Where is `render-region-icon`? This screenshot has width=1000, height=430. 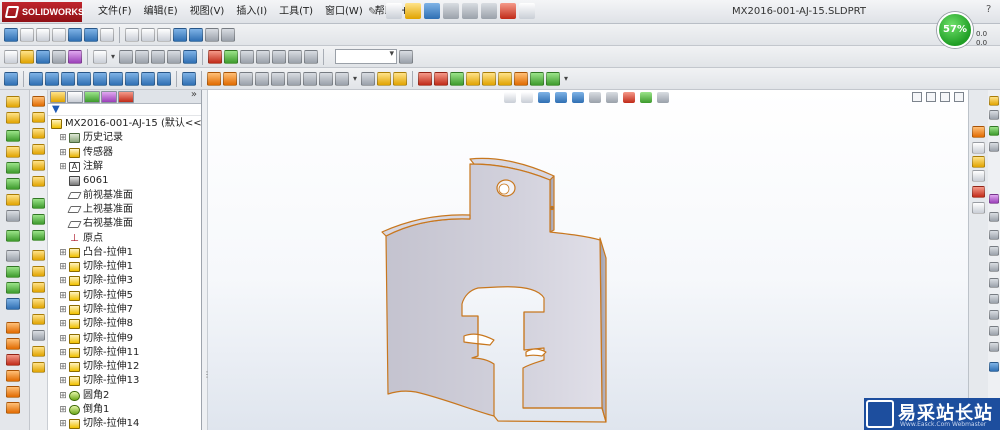
render-region-icon is located at coordinates (311, 56).